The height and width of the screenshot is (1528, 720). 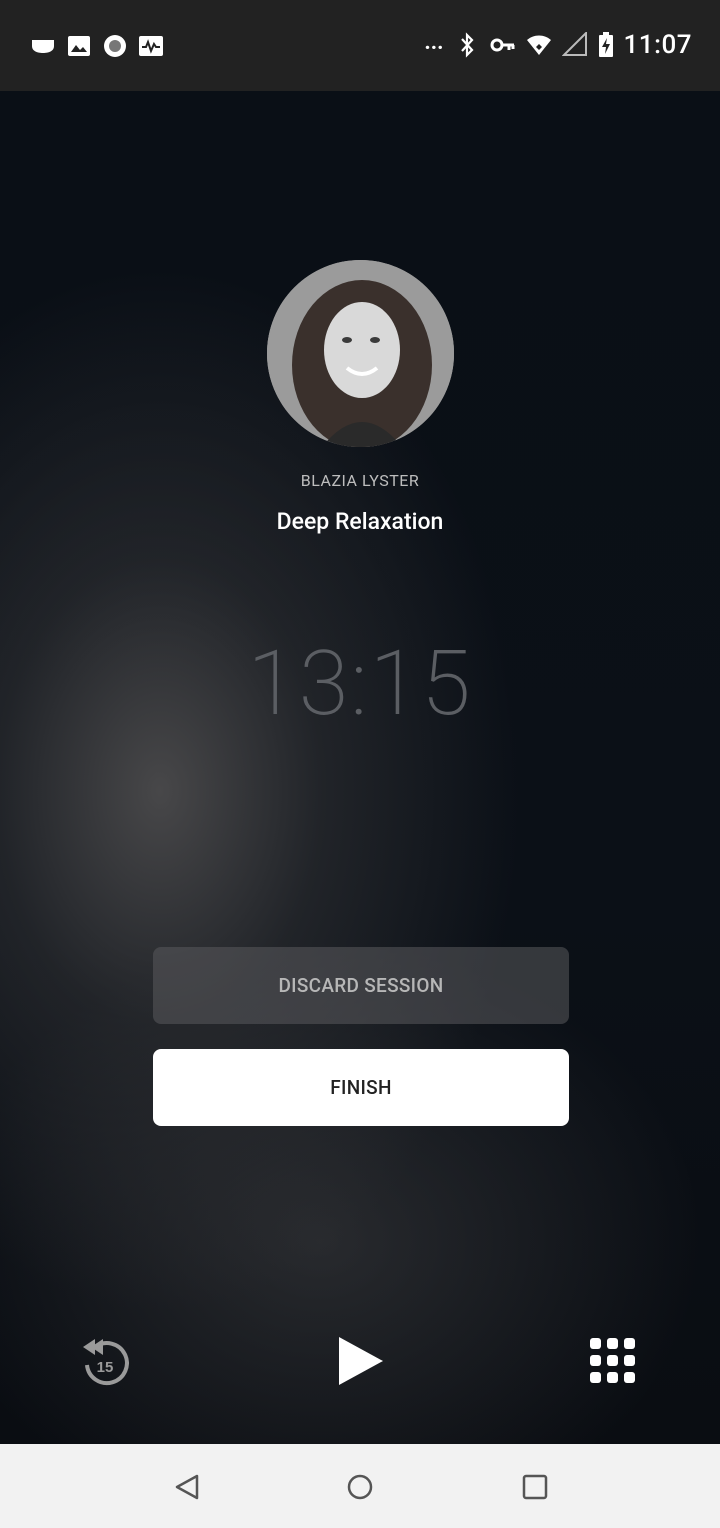 I want to click on image-icon, so click(x=79, y=46).